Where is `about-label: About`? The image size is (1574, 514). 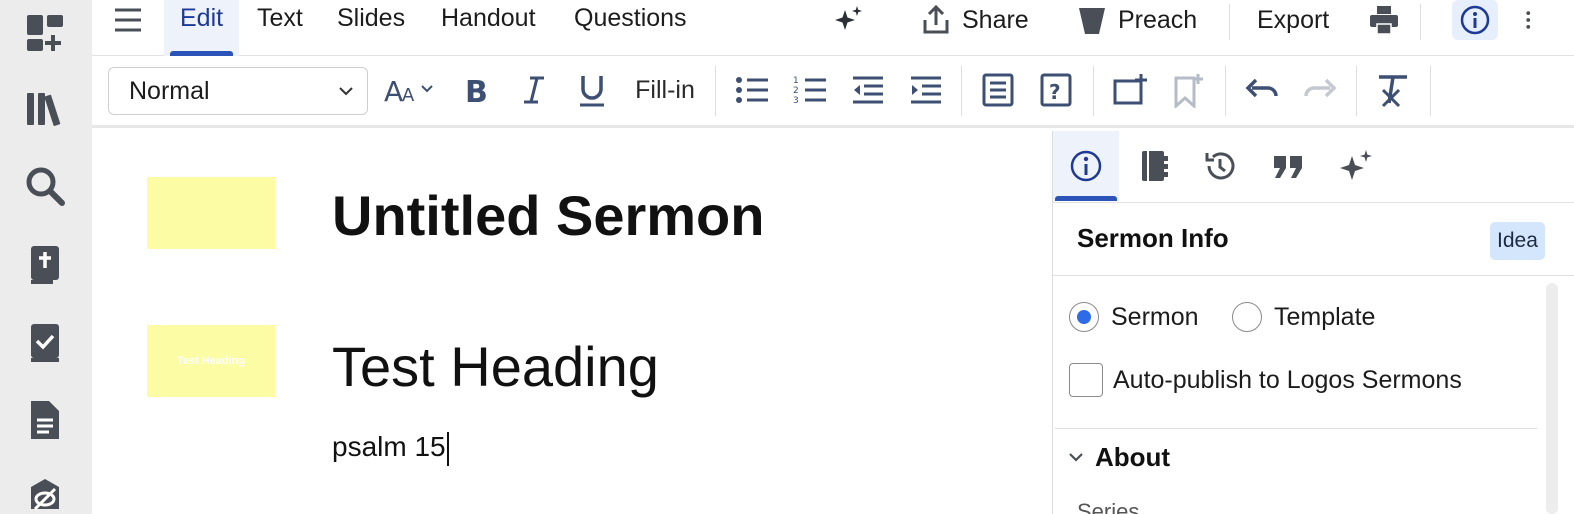 about-label: About is located at coordinates (1133, 456).